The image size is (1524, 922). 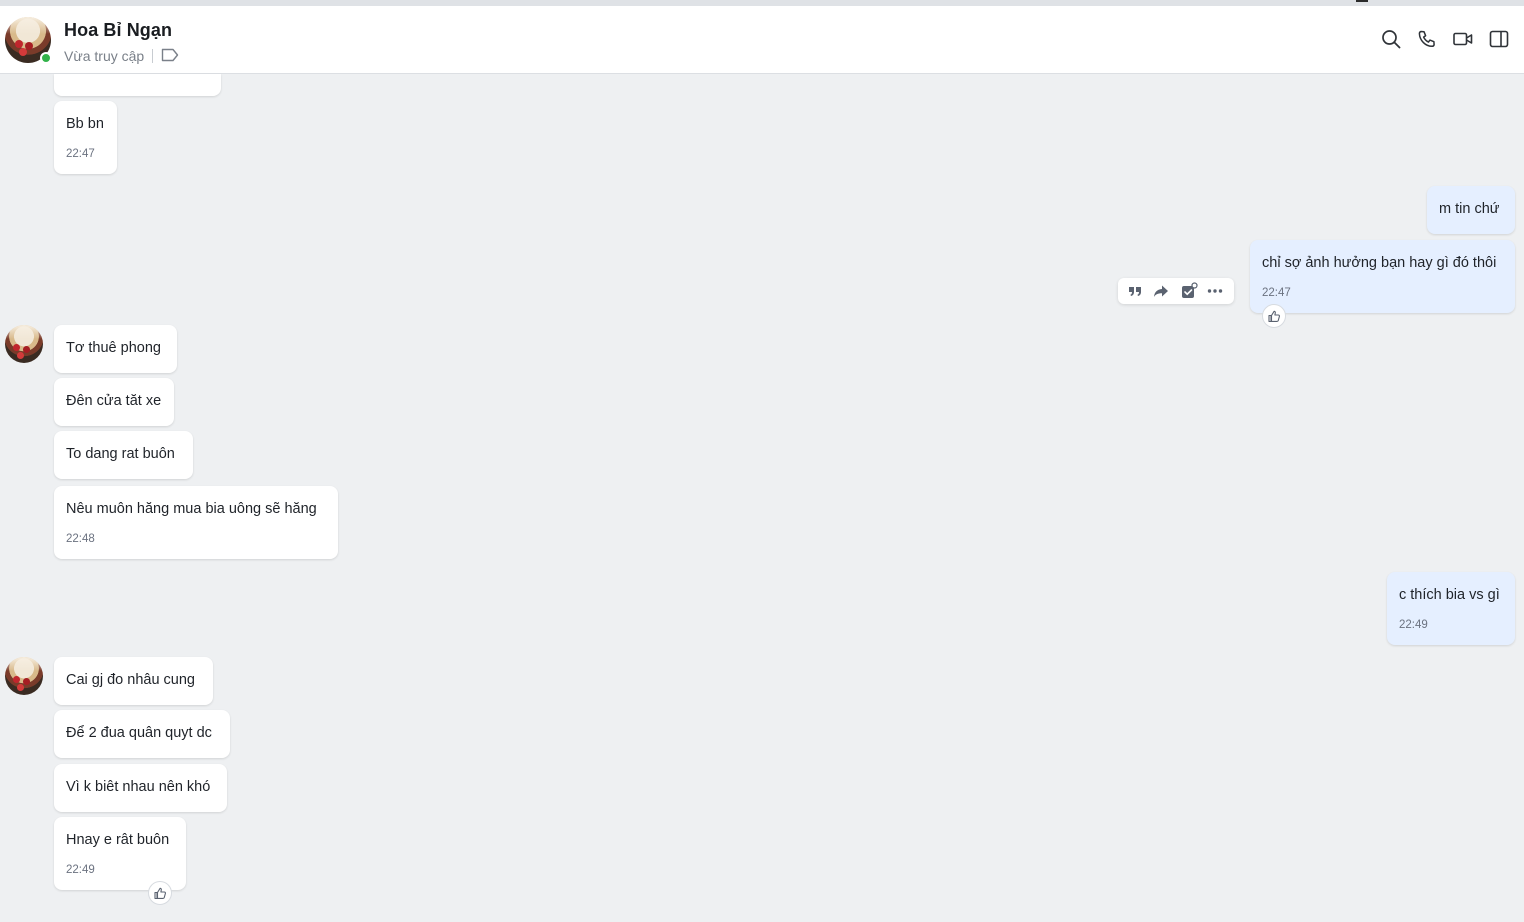 I want to click on task-icon, so click(x=1189, y=291).